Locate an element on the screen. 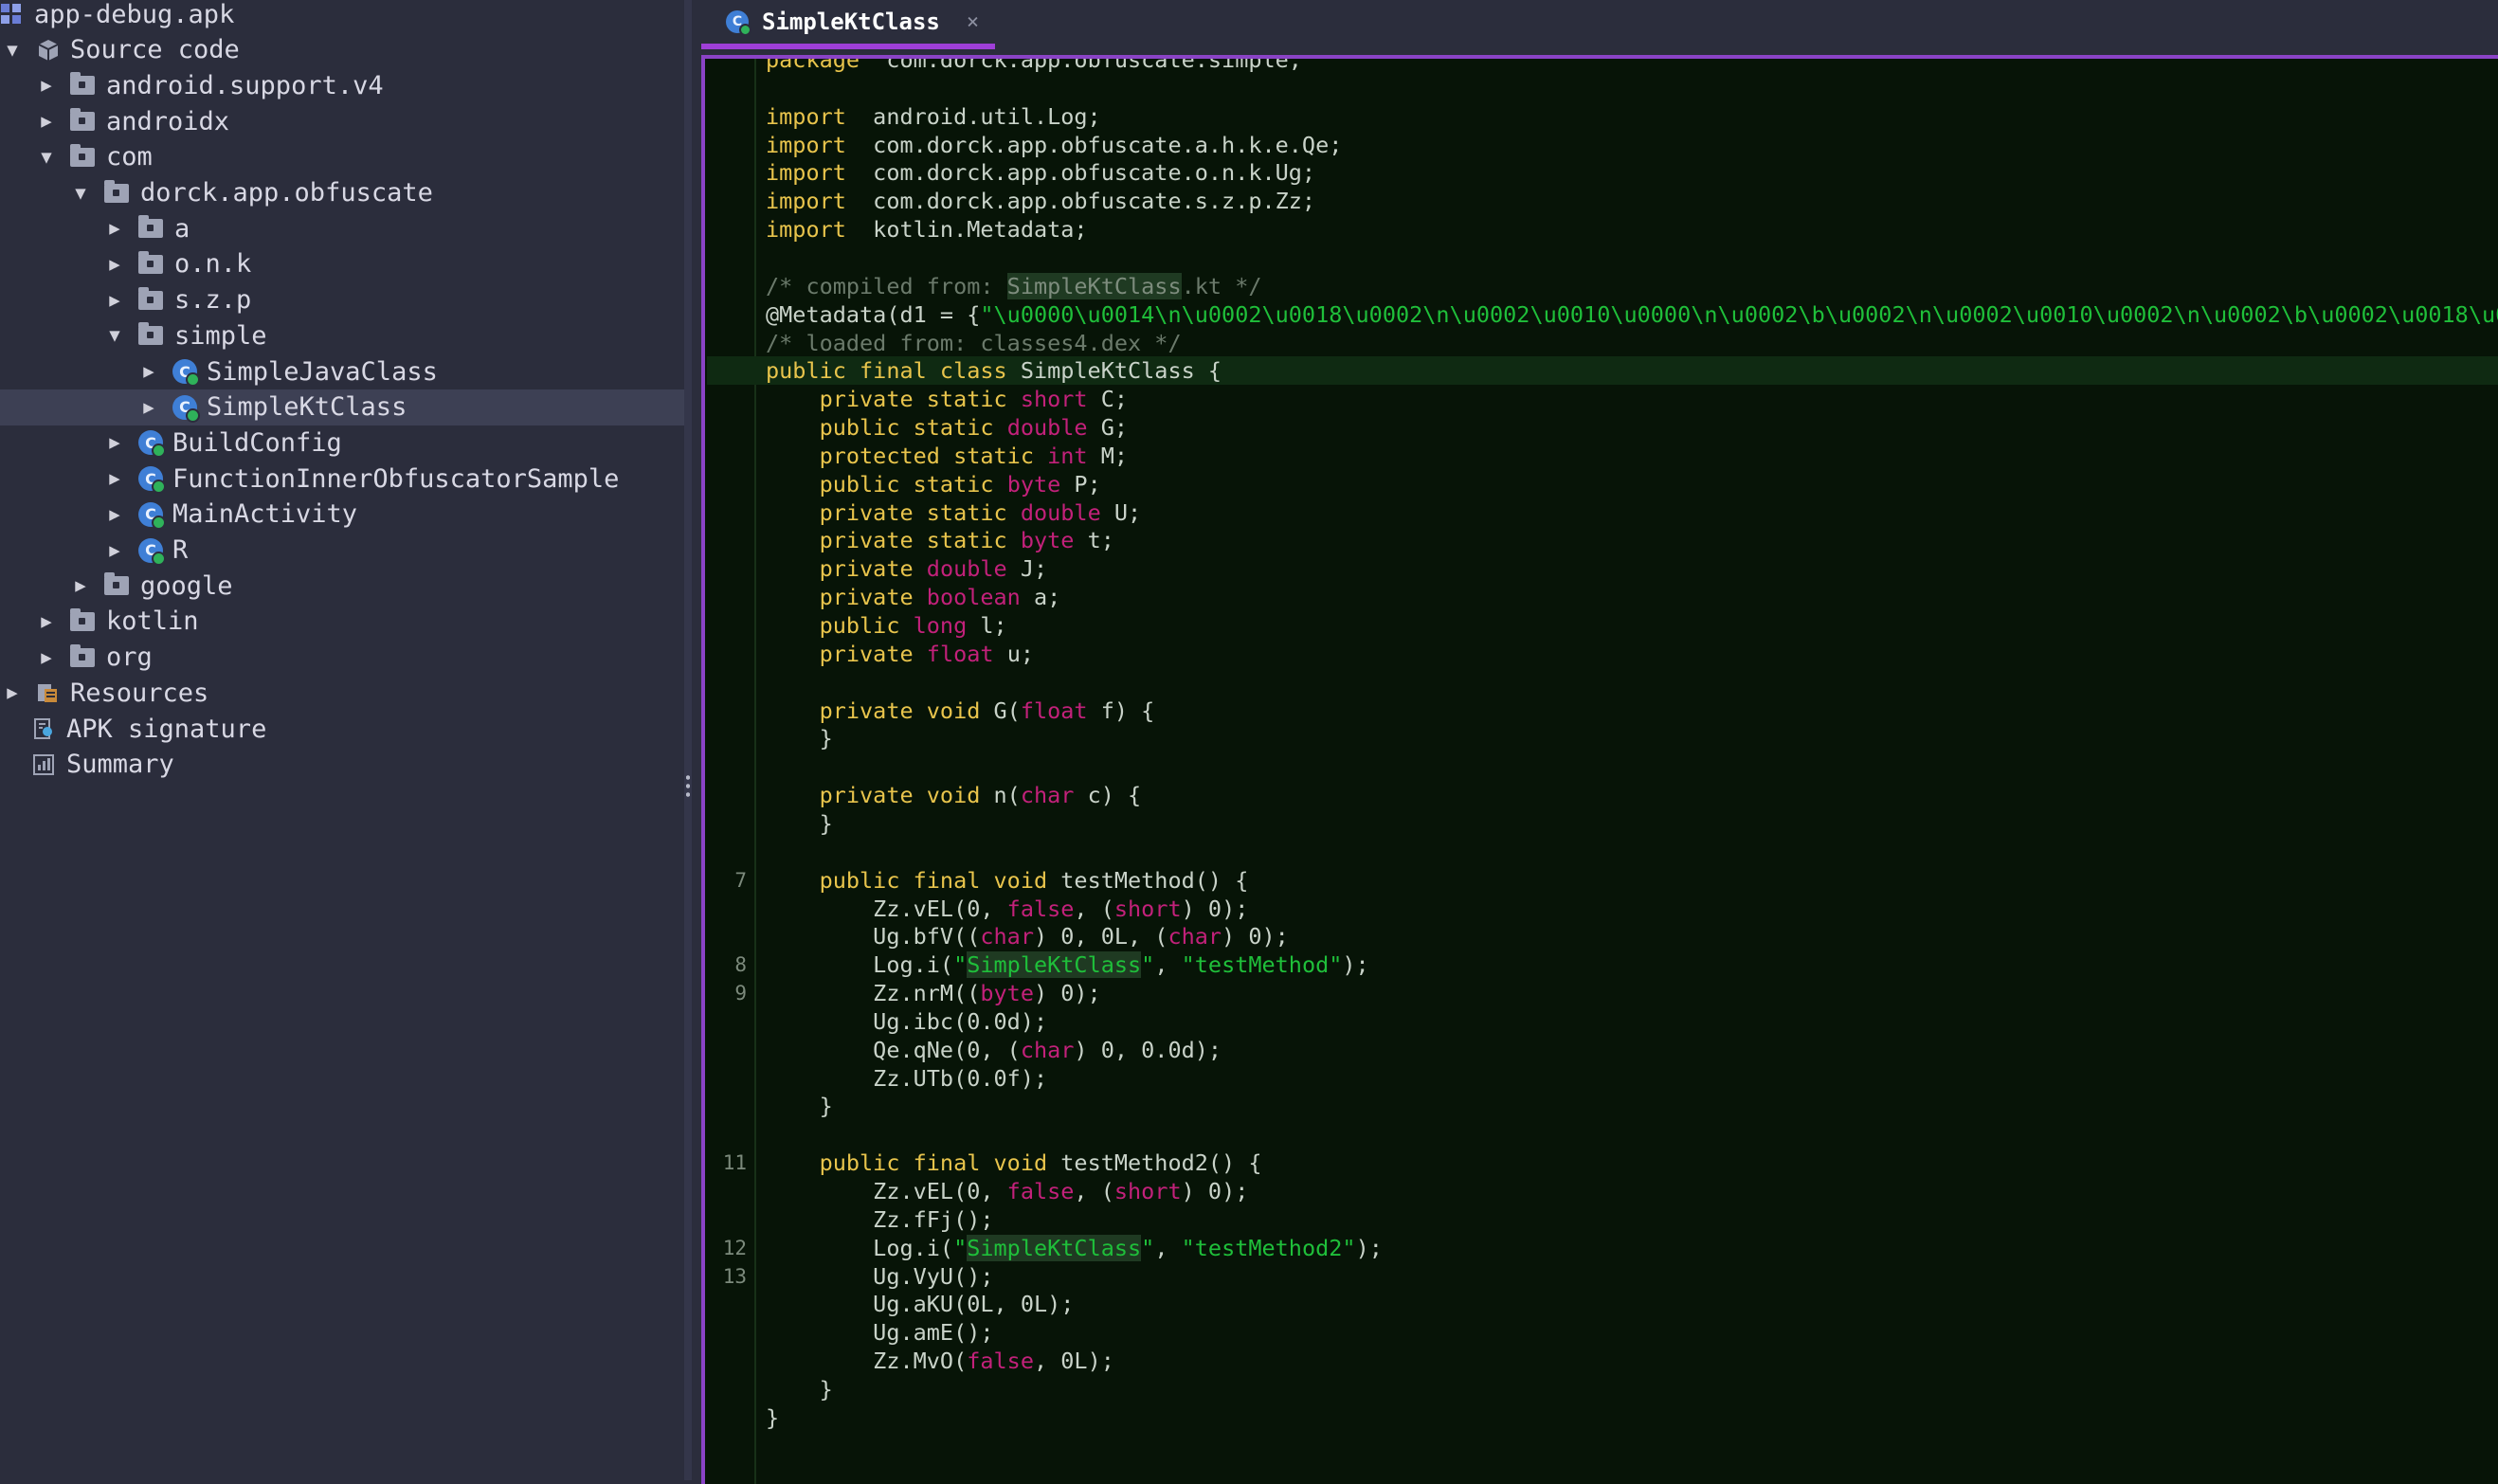 This screenshot has width=2498, height=1484. code-token: Zz.vEL(0, is located at coordinates (886, 1191).